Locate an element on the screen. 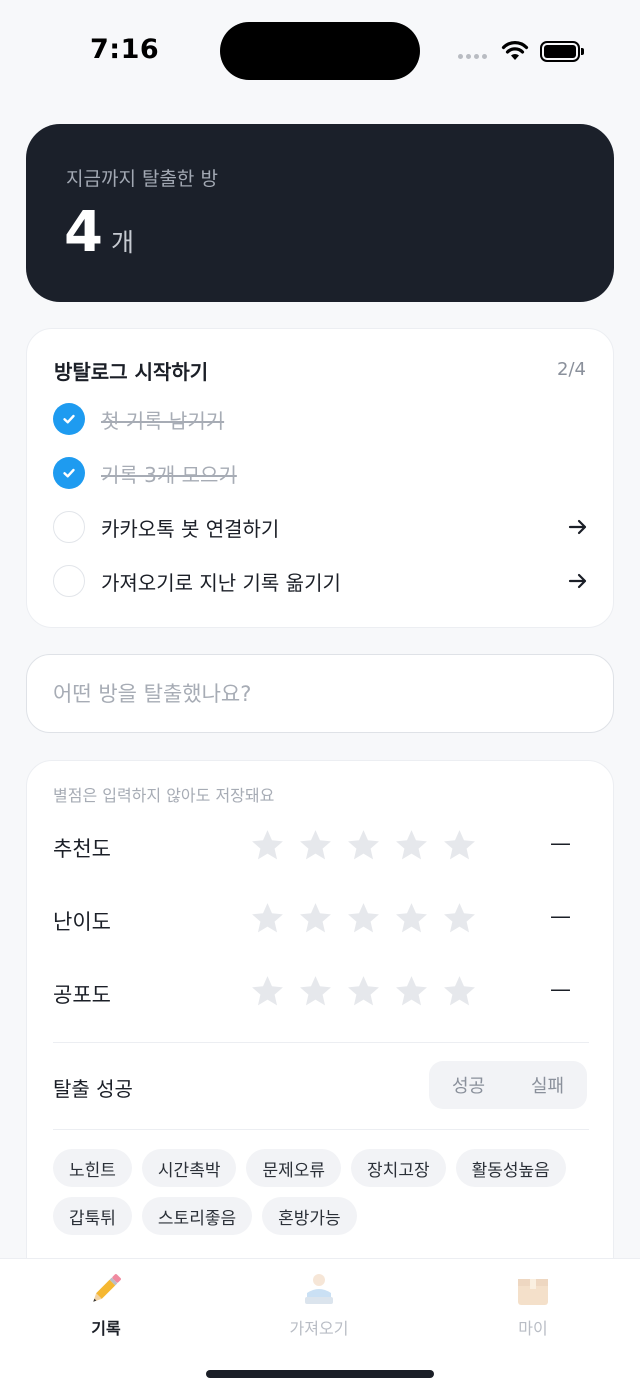 The width and height of the screenshot is (640, 1391). box-icon is located at coordinates (533, 1292).